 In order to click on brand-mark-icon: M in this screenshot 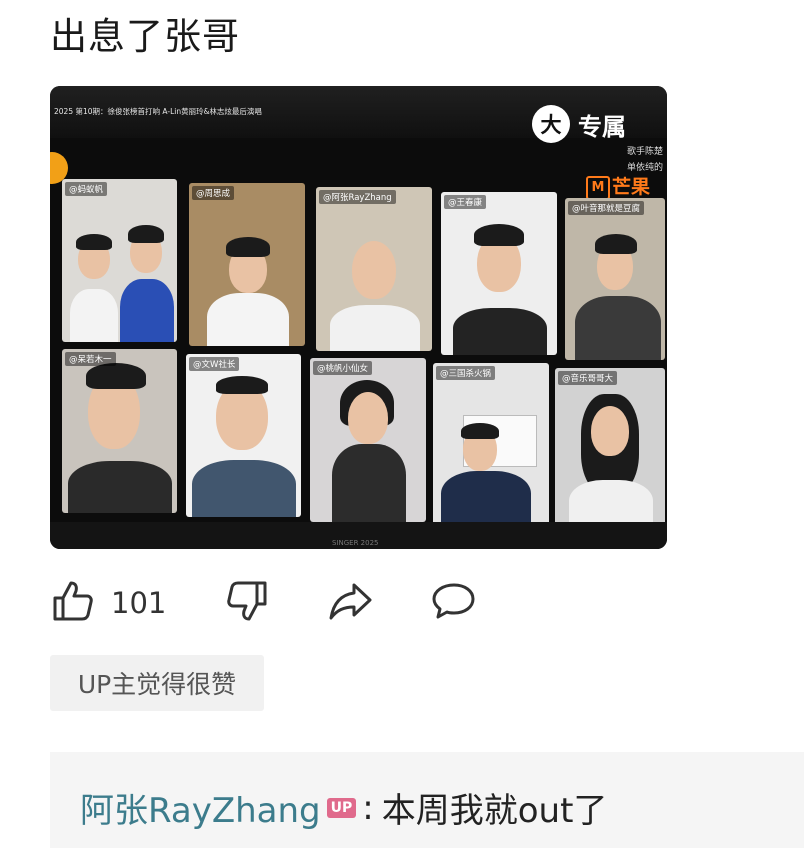, I will do `click(598, 187)`.